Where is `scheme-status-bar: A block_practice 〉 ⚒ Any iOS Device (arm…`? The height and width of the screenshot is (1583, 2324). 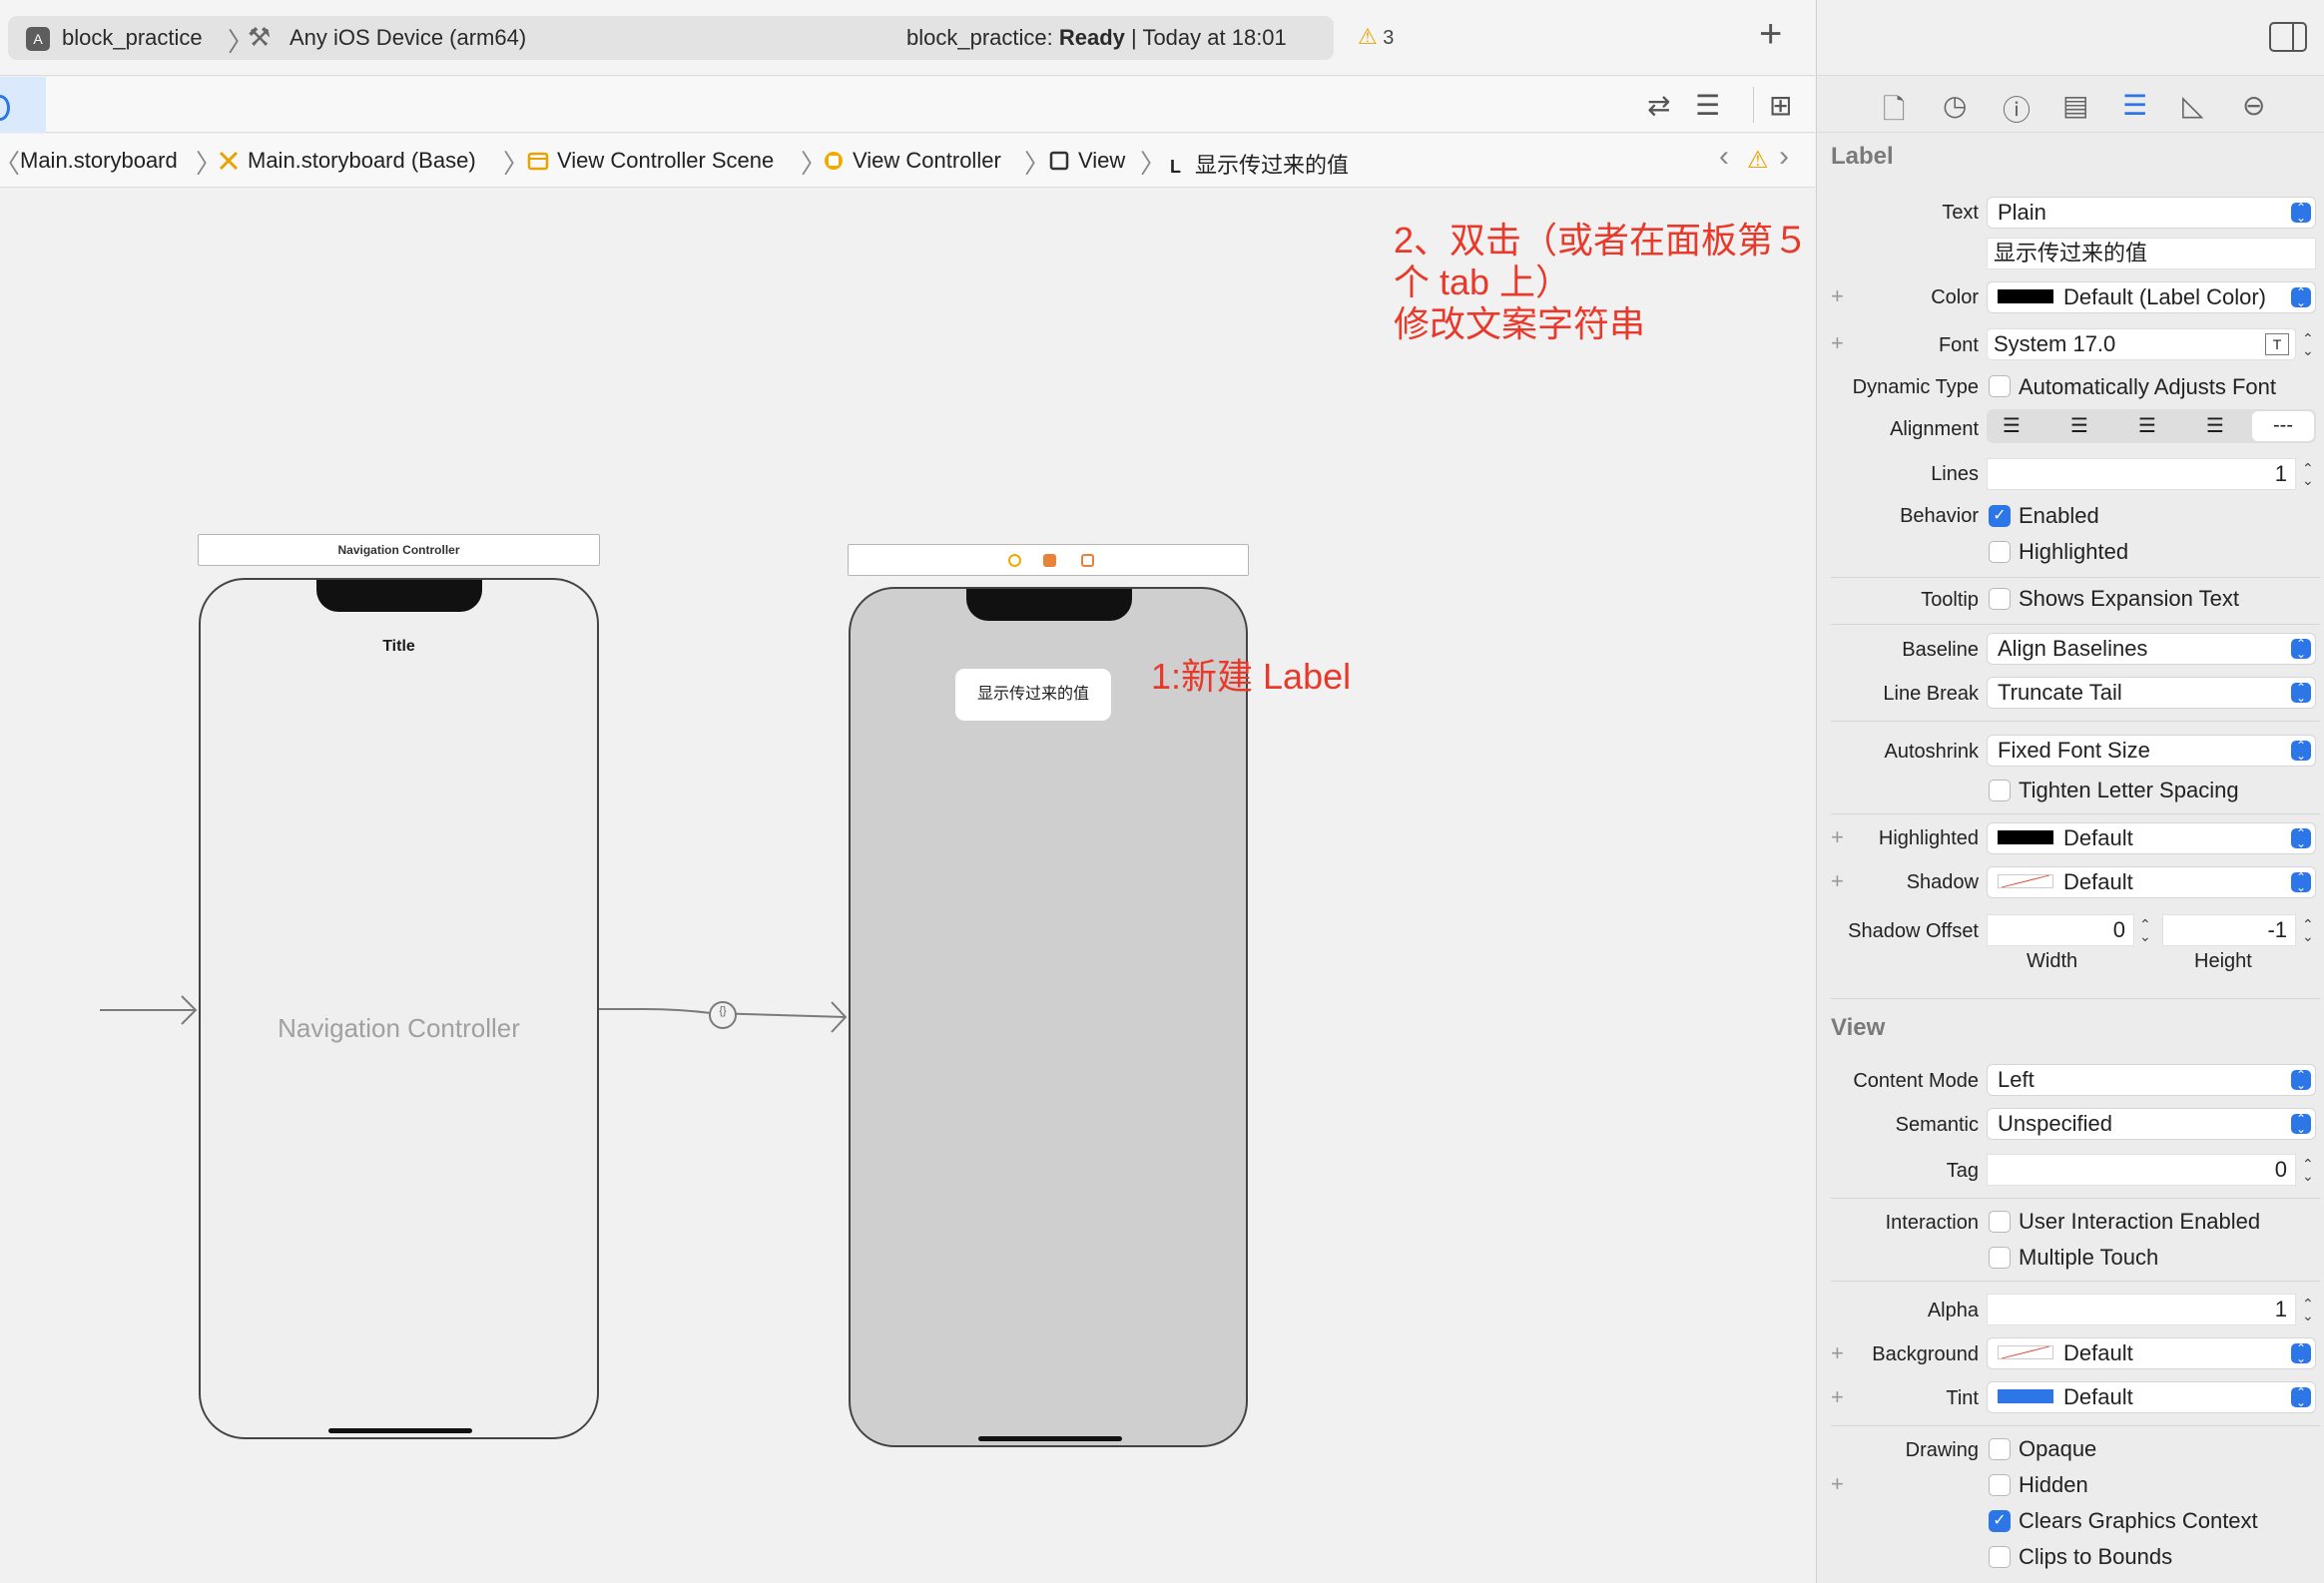 scheme-status-bar: A block_practice 〉 ⚒ Any iOS Device (arm… is located at coordinates (671, 38).